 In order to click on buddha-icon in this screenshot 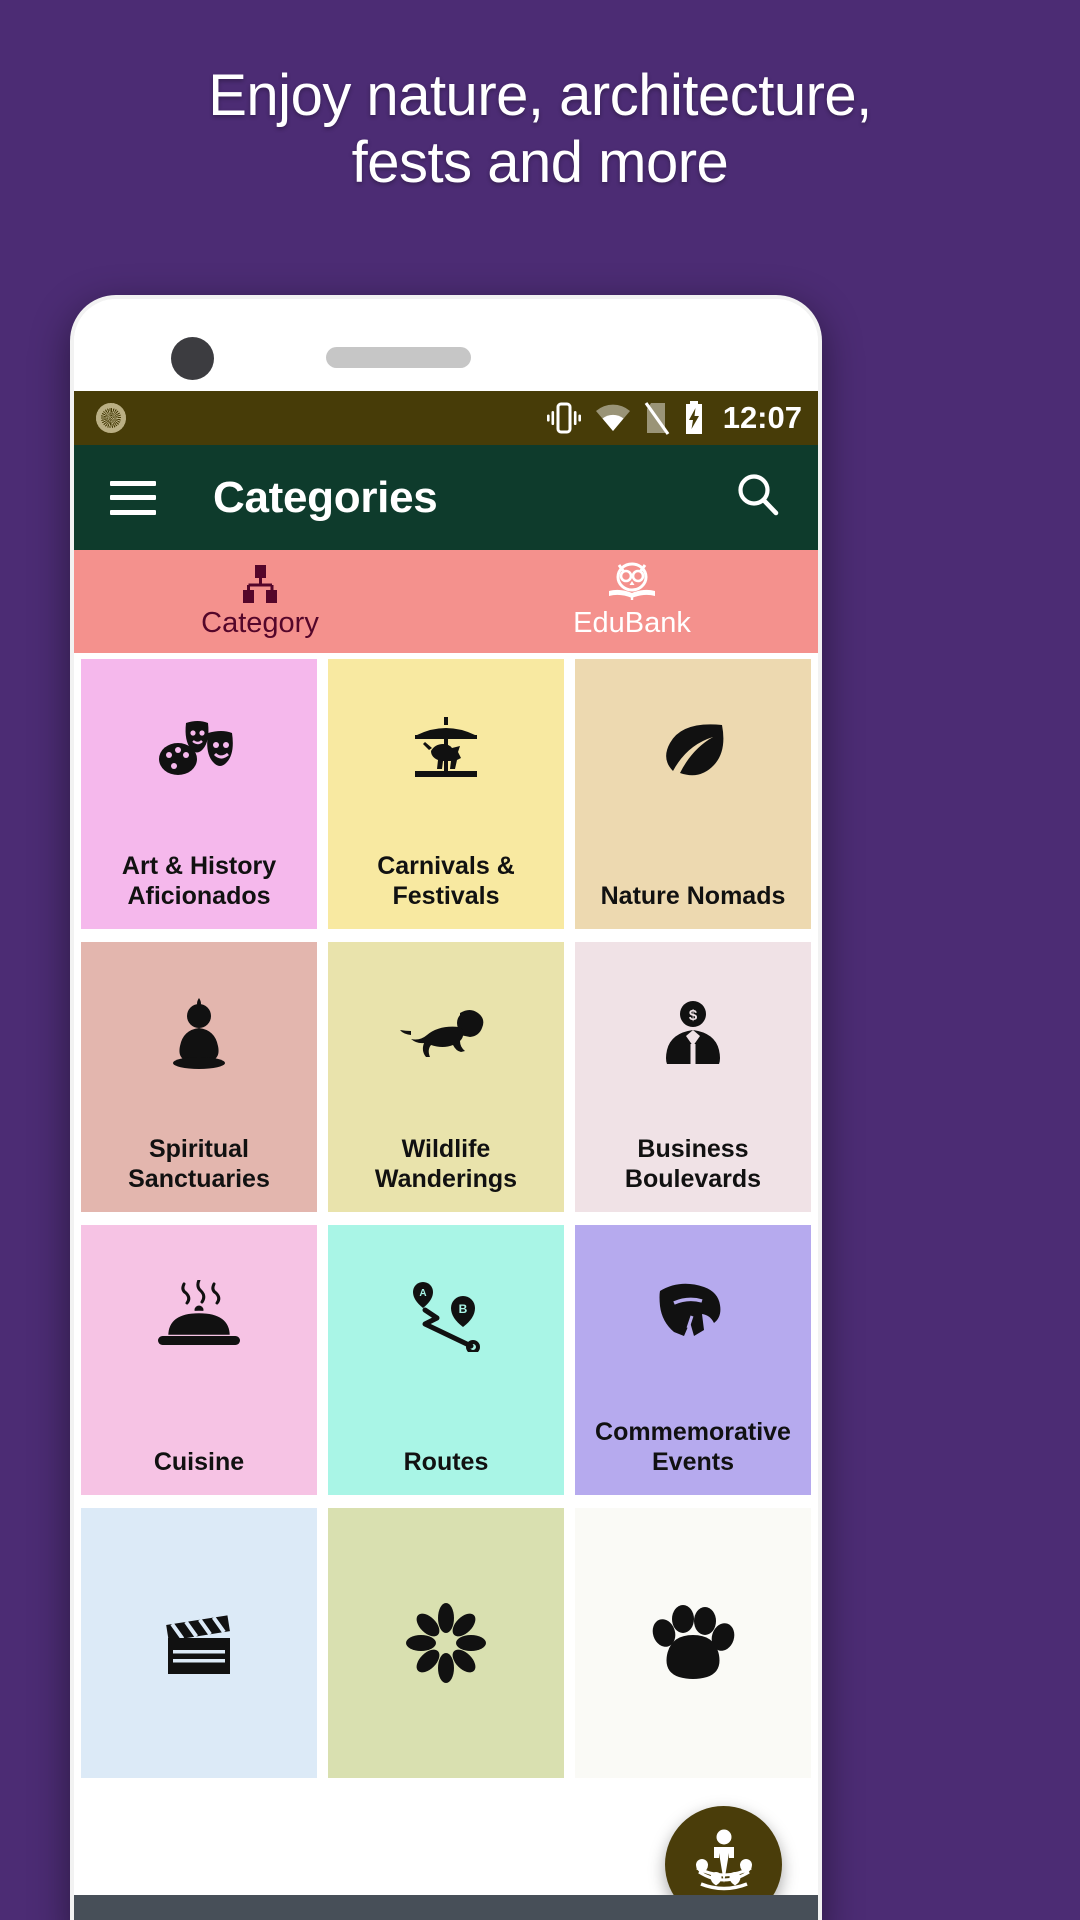, I will do `click(199, 1033)`.